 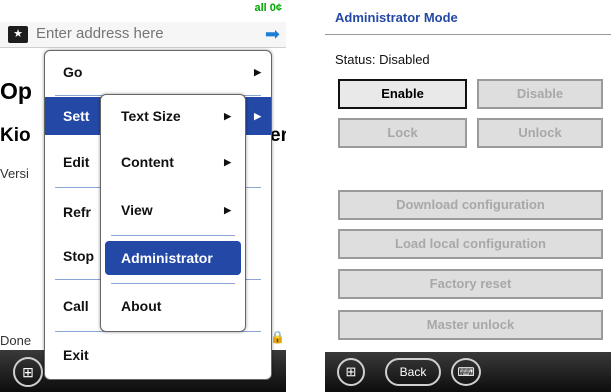 I want to click on menu-item-label: Sett, so click(x=76, y=116).